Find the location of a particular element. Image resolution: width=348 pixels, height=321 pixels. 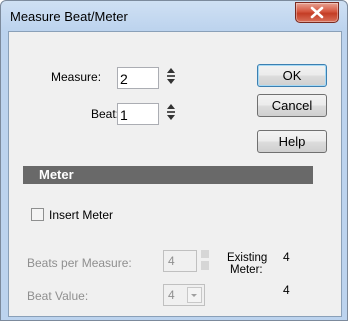

beat-input: 1 is located at coordinates (138, 114).